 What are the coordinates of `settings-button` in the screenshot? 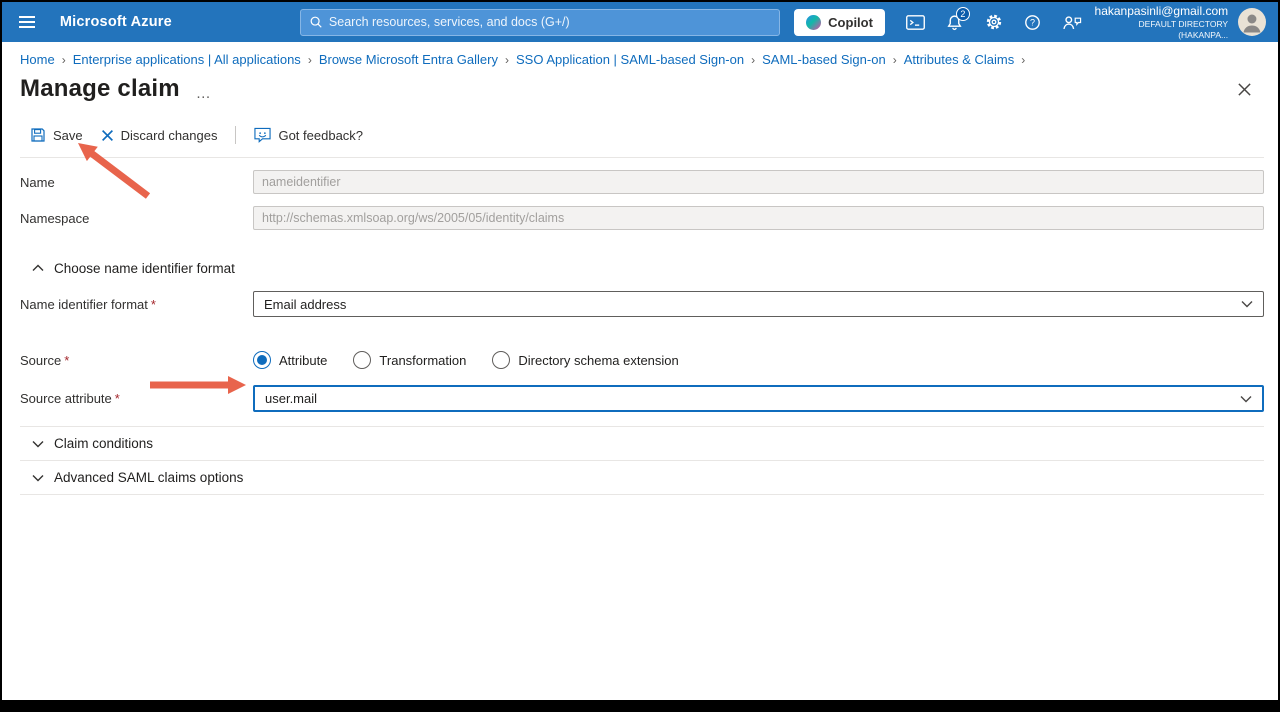 It's located at (994, 22).